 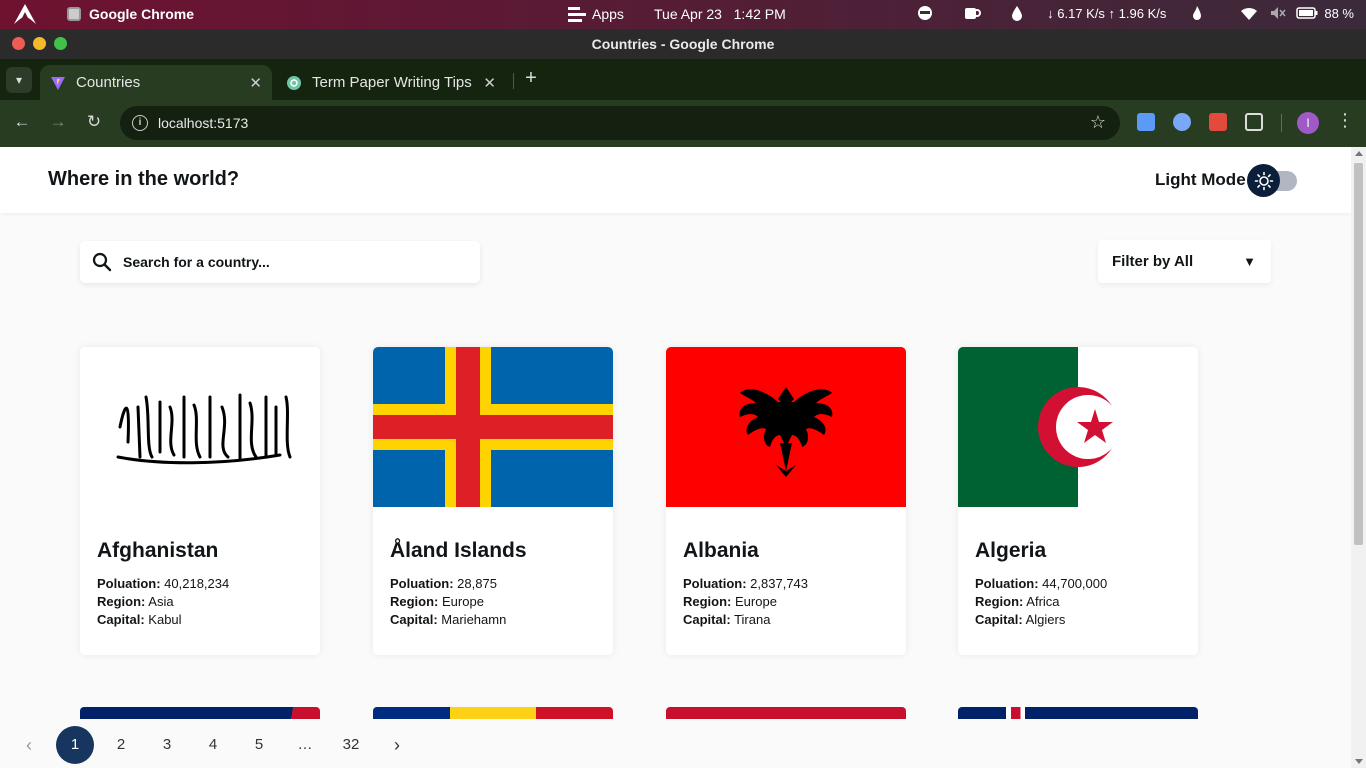 I want to click on search-input, so click(x=288, y=262).